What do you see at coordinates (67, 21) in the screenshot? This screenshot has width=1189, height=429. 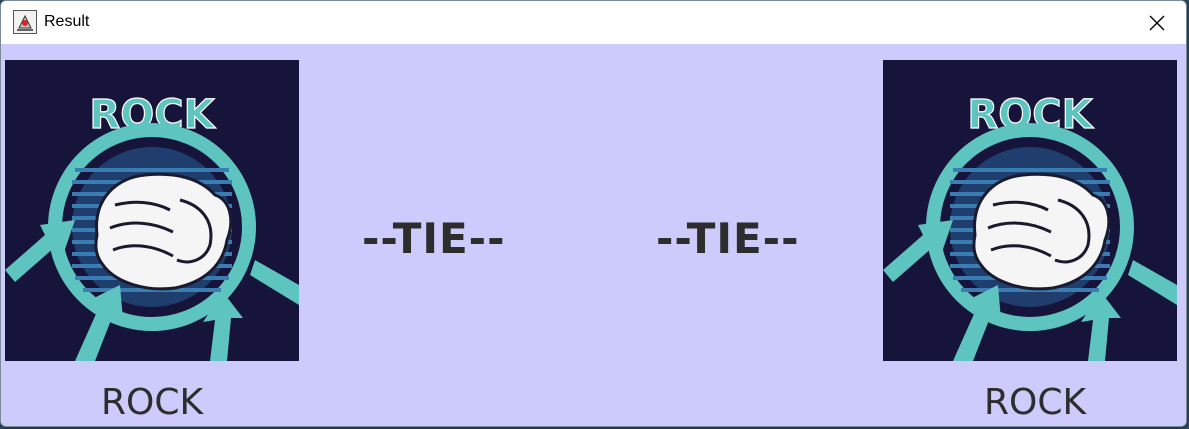 I see `window-title: Result` at bounding box center [67, 21].